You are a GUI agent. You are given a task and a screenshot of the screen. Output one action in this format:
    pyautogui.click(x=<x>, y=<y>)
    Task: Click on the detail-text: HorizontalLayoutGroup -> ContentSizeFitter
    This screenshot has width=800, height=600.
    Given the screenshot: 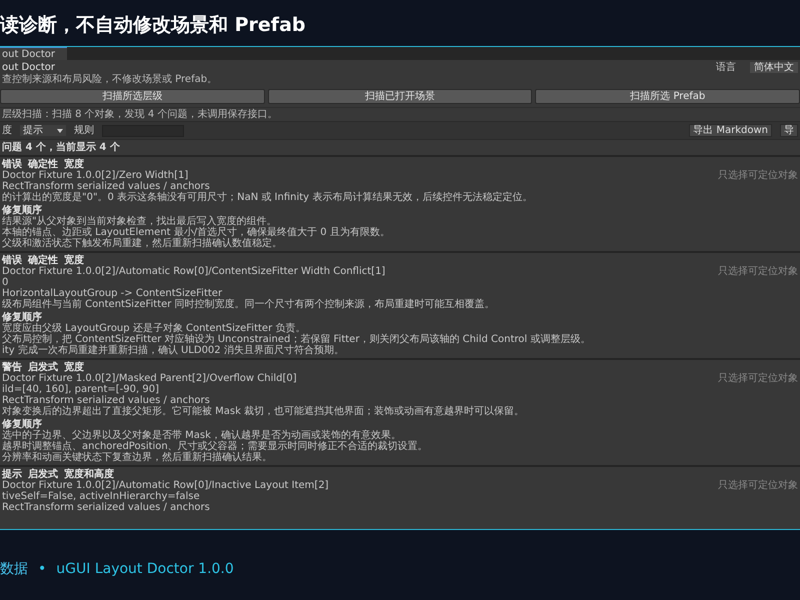 What is the action you would take?
    pyautogui.click(x=112, y=293)
    